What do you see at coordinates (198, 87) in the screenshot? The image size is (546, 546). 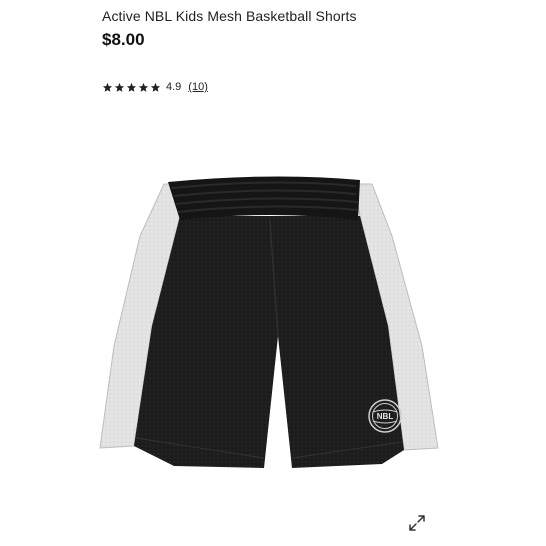 I see `review-count-link: (10)` at bounding box center [198, 87].